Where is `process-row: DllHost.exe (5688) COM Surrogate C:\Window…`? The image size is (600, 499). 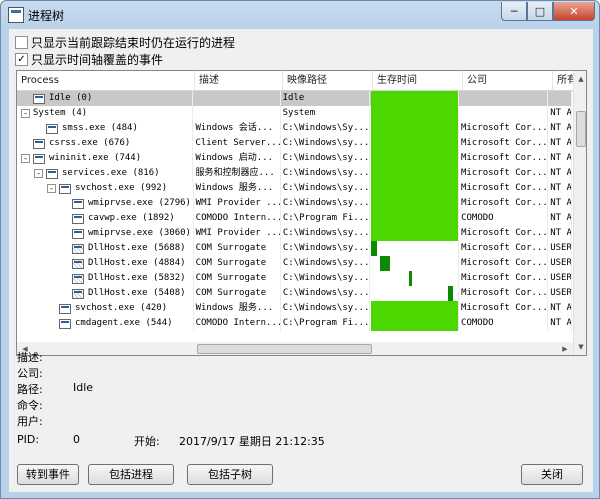 process-row: DllHost.exe (5688) COM Surrogate C:\Window… is located at coordinates (295, 248).